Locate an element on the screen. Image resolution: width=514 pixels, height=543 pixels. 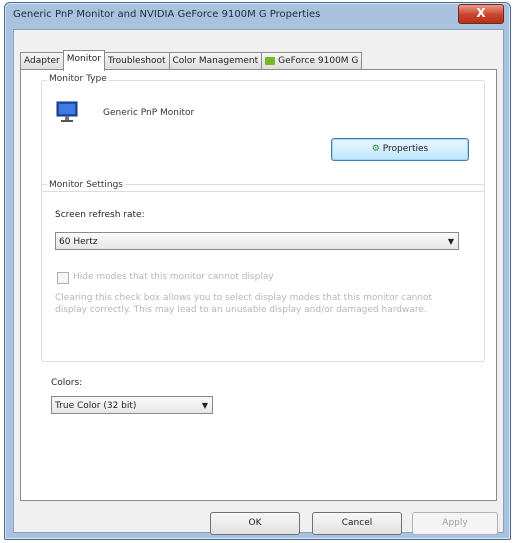
close-button: X is located at coordinates (481, 14).